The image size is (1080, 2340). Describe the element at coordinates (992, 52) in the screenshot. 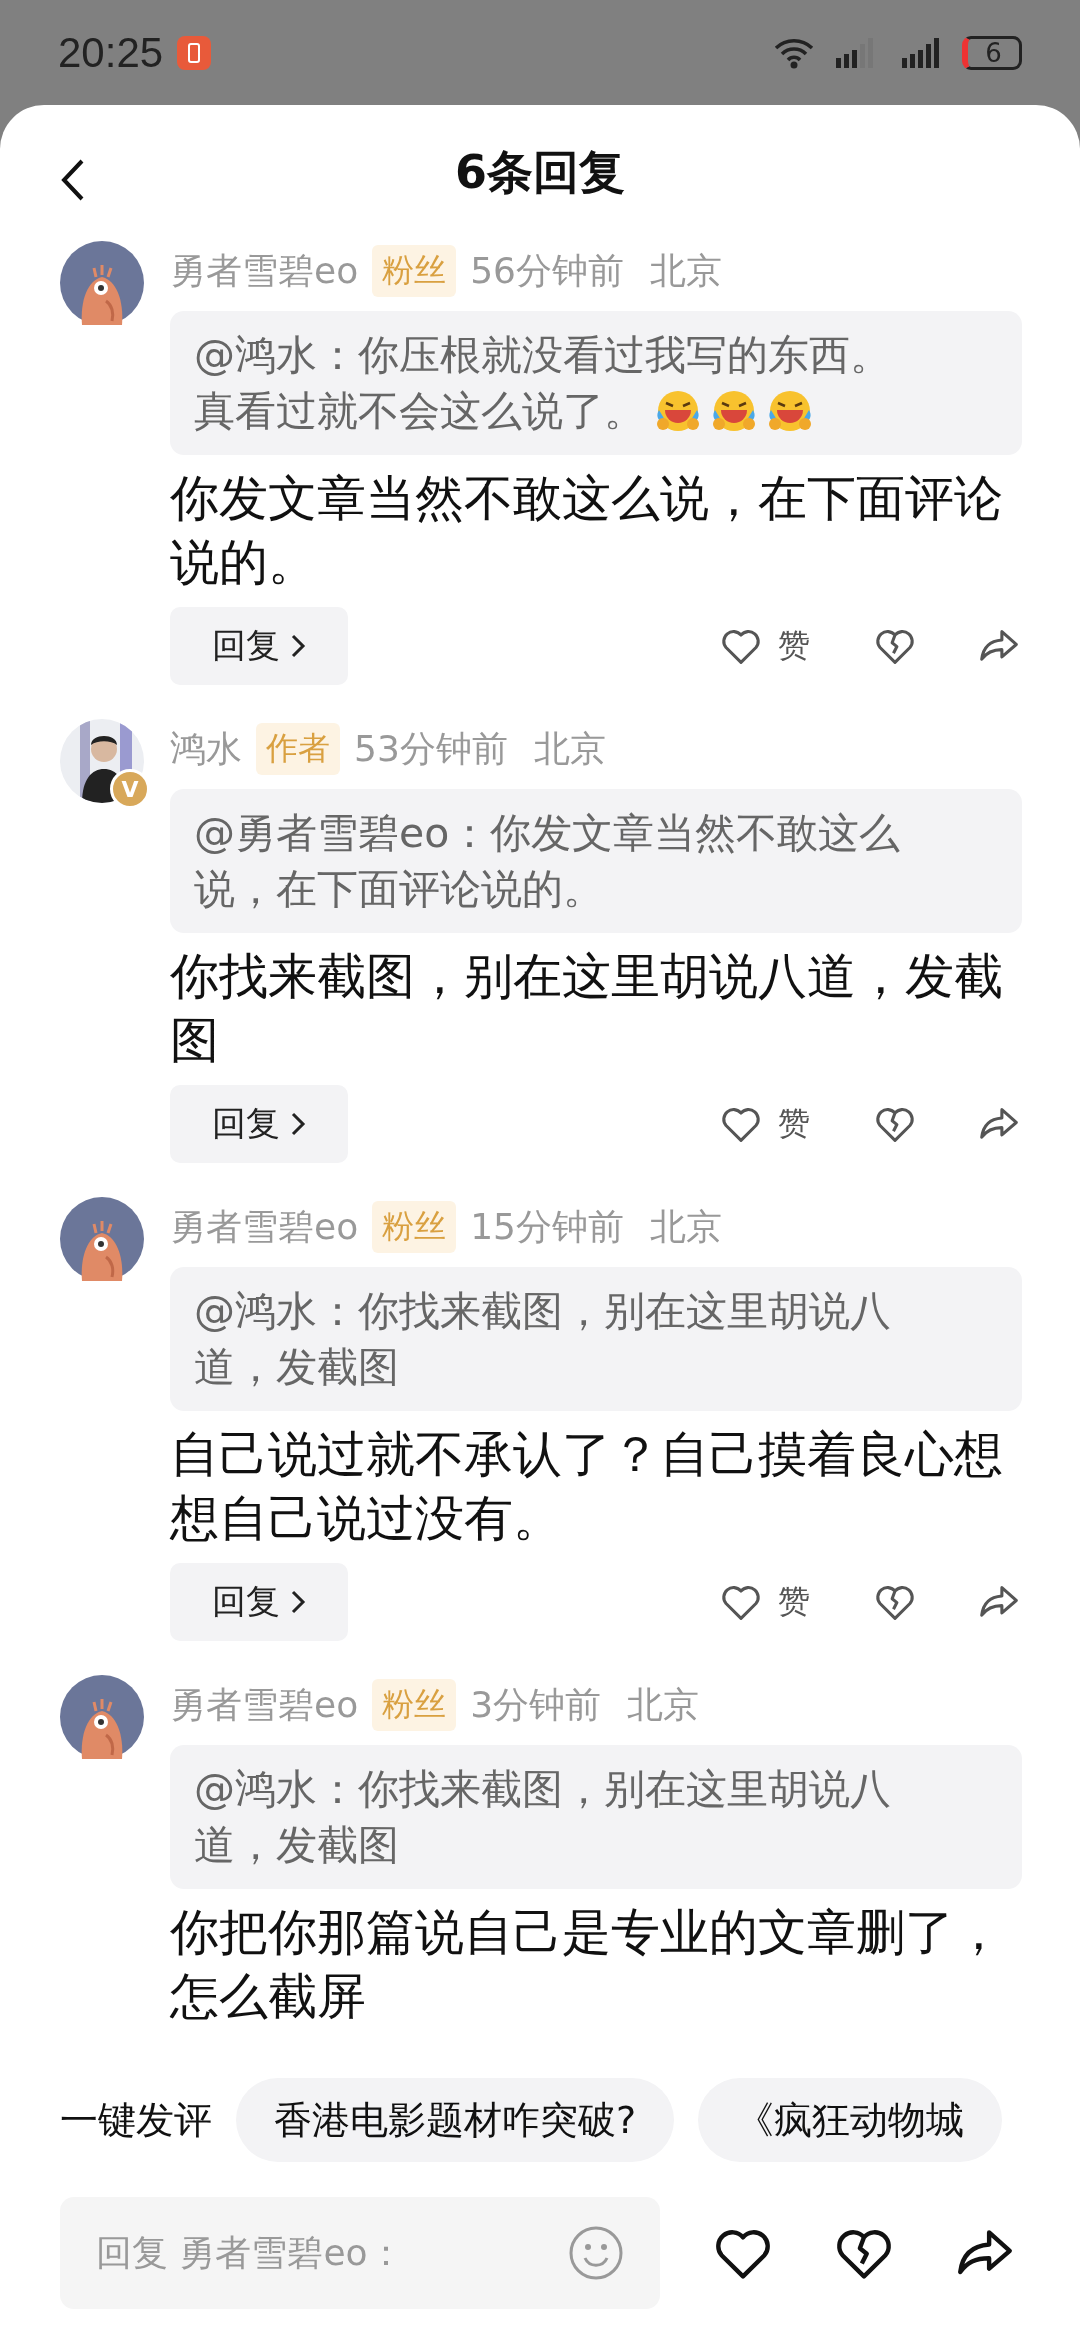

I see `battery-indicator: 6` at that location.